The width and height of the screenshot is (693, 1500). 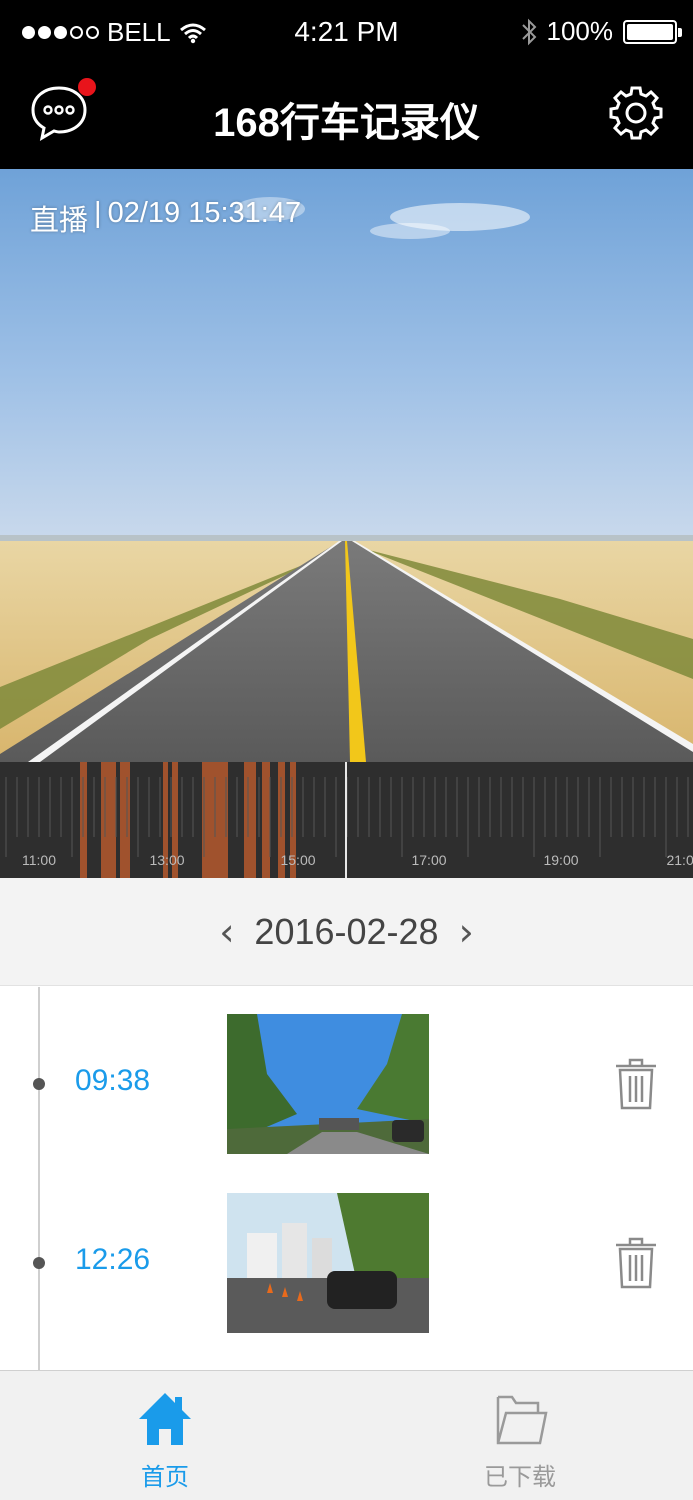 What do you see at coordinates (113, 1080) in the screenshot?
I see `recording-time: 09:38` at bounding box center [113, 1080].